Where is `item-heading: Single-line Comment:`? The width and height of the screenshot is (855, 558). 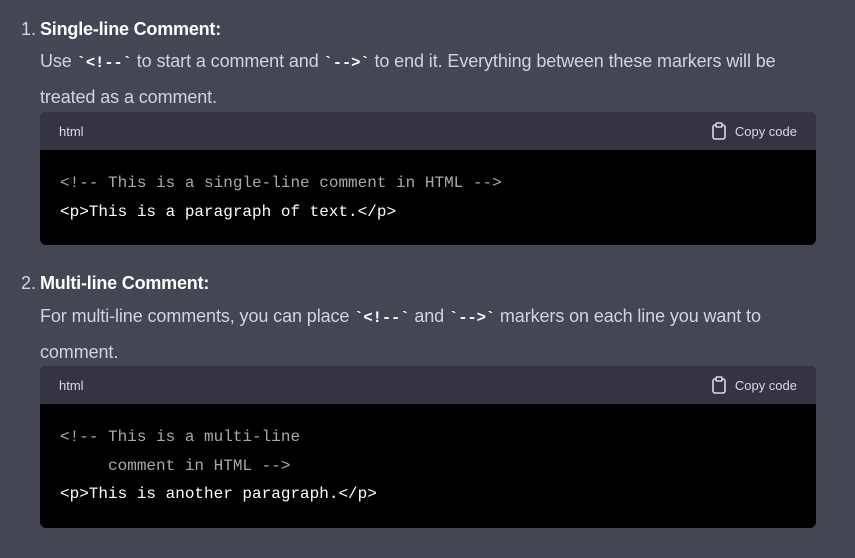 item-heading: Single-line Comment: is located at coordinates (131, 29).